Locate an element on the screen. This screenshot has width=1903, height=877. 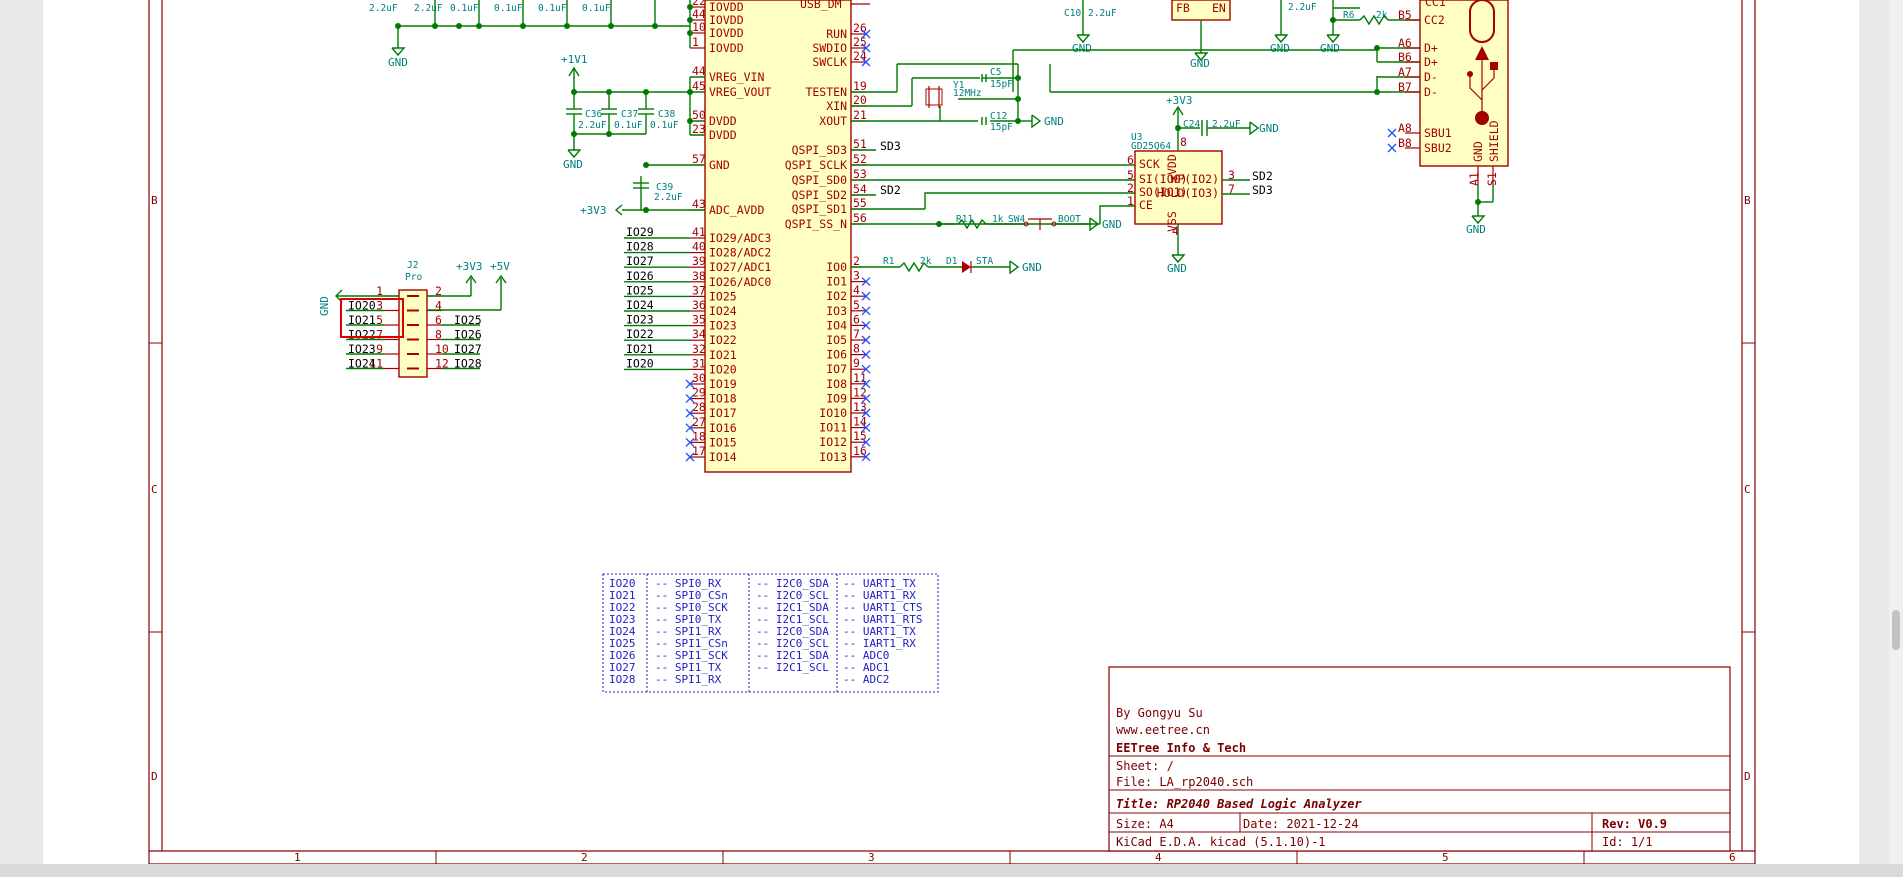
mcu-right-pin-name: QSPI_SD0 is located at coordinates (819, 180).